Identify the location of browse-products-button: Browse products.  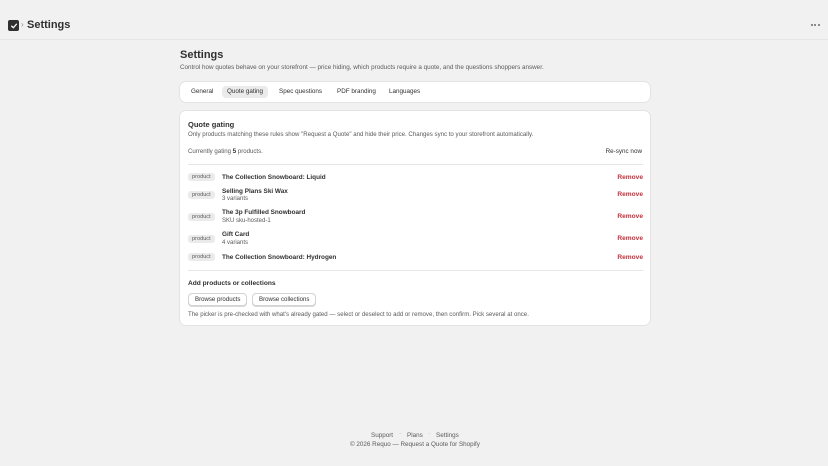
(218, 299).